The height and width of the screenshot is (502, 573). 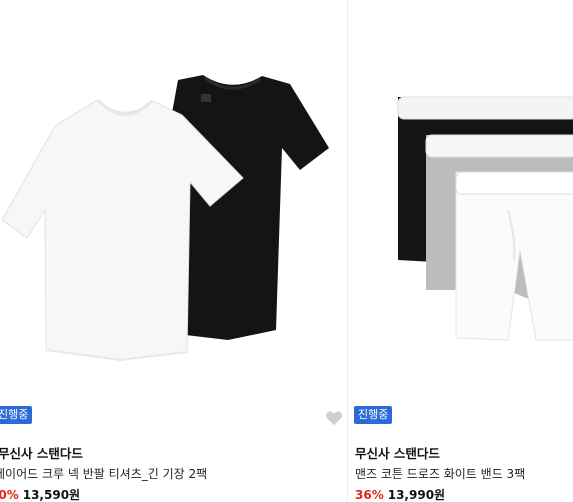 What do you see at coordinates (416, 495) in the screenshot?
I see `product-price: 13,990원` at bounding box center [416, 495].